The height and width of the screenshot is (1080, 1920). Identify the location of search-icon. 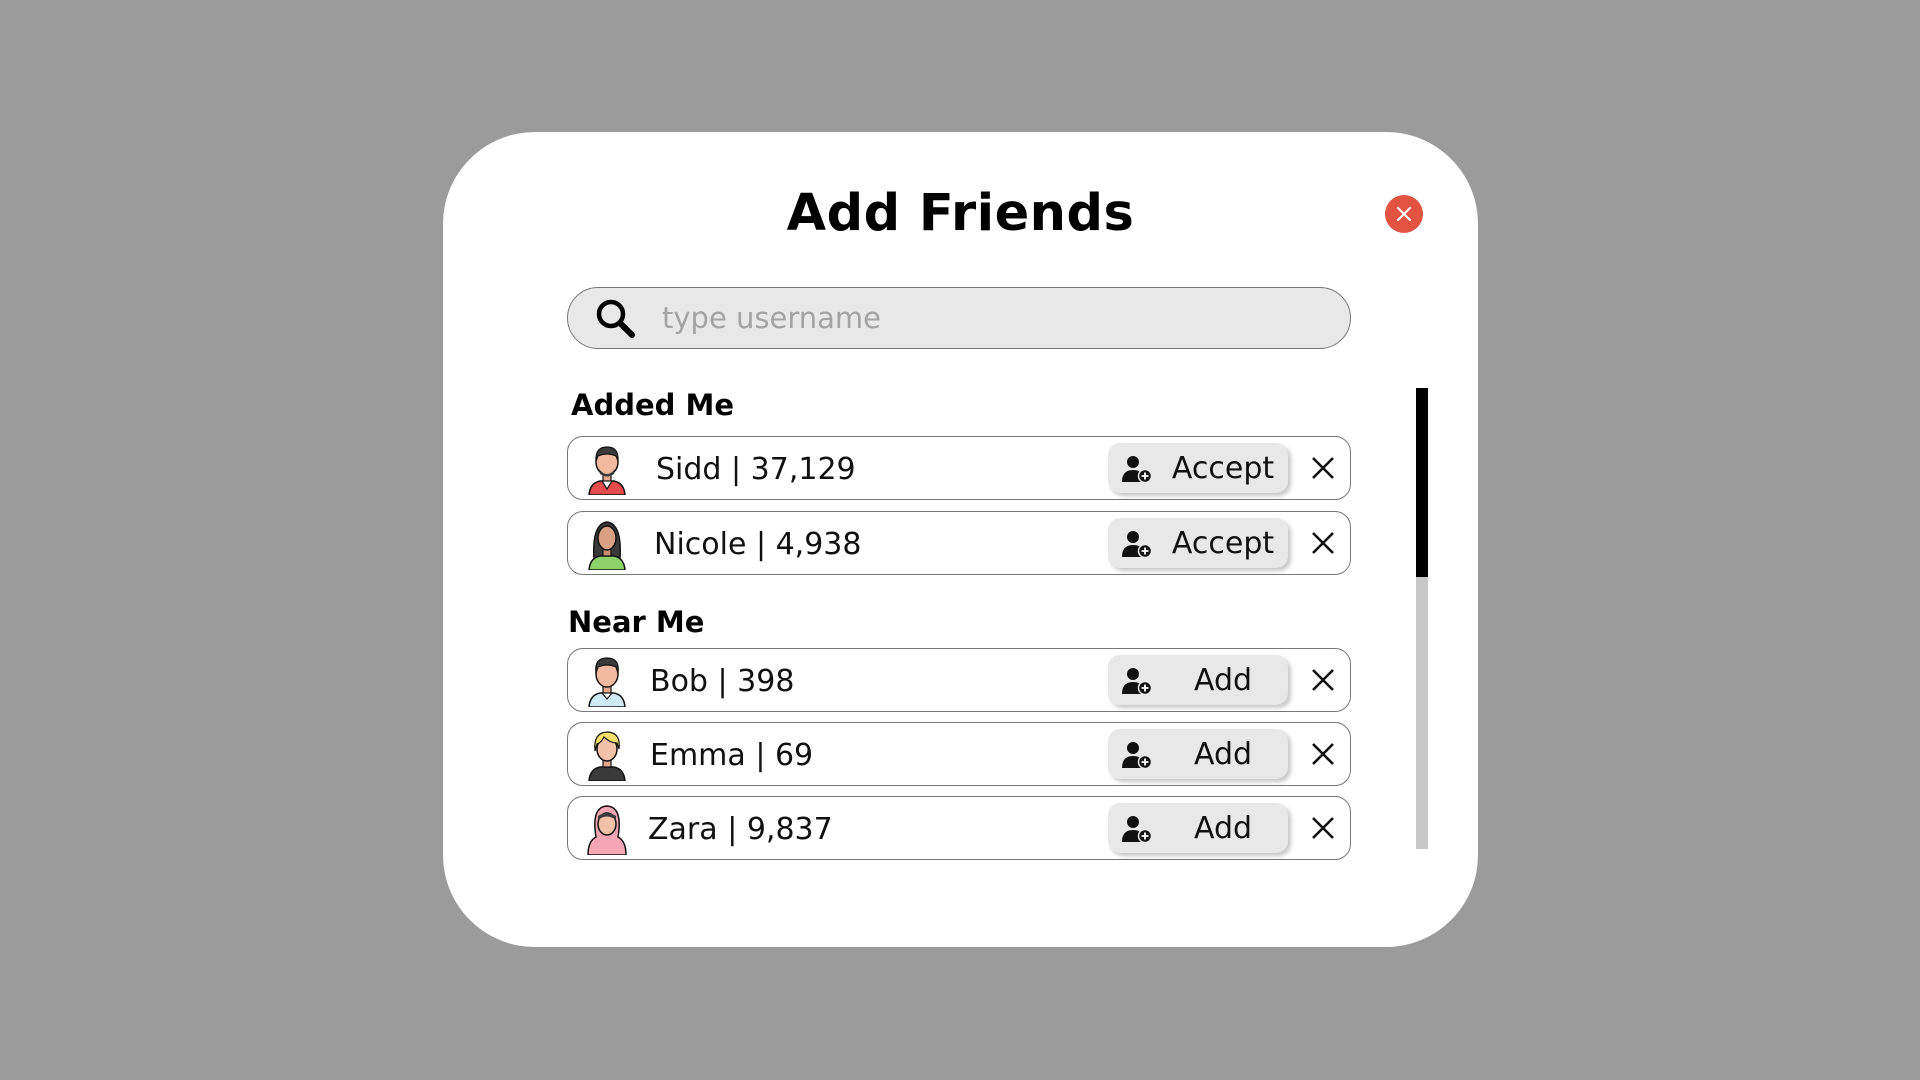
(615, 318).